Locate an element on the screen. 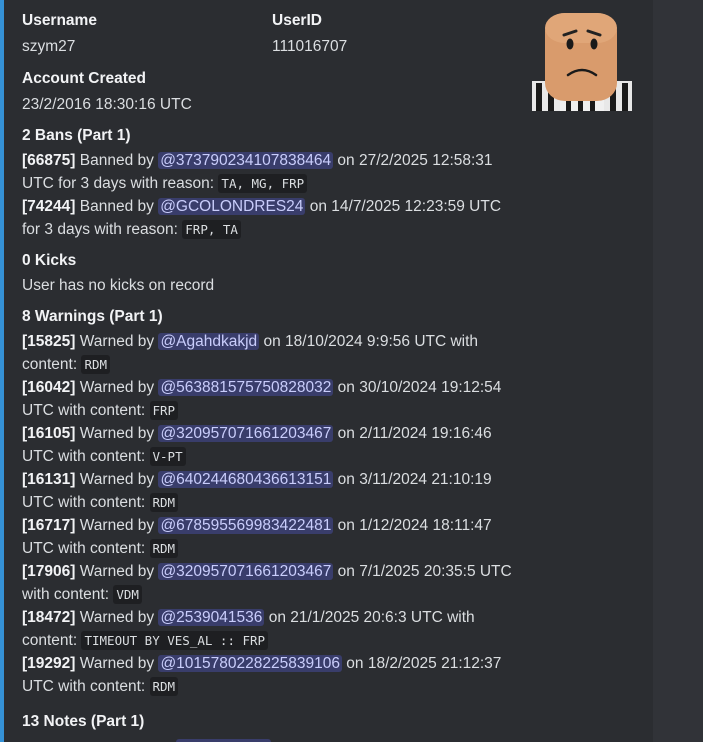  warning-id: [15825] is located at coordinates (49, 341).